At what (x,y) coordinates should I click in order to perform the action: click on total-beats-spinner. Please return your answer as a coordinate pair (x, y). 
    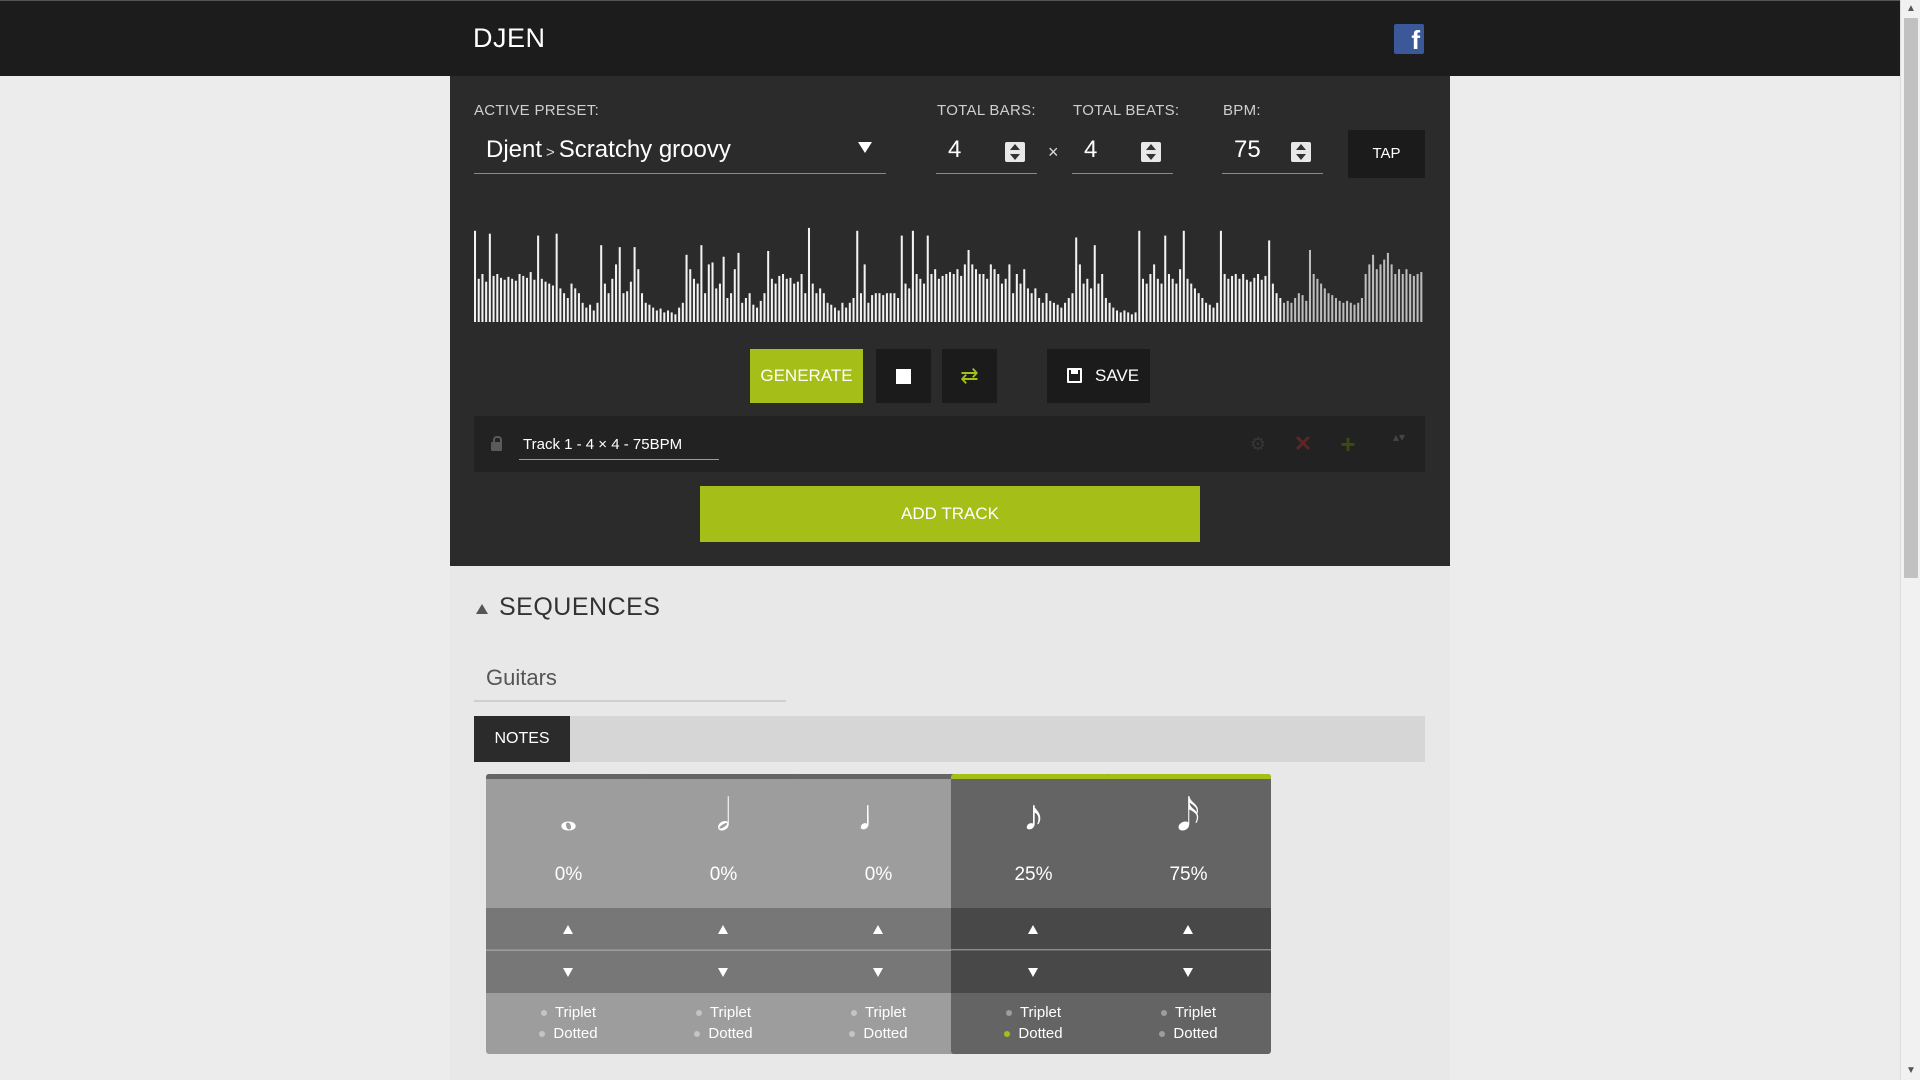
    Looking at the image, I should click on (1151, 152).